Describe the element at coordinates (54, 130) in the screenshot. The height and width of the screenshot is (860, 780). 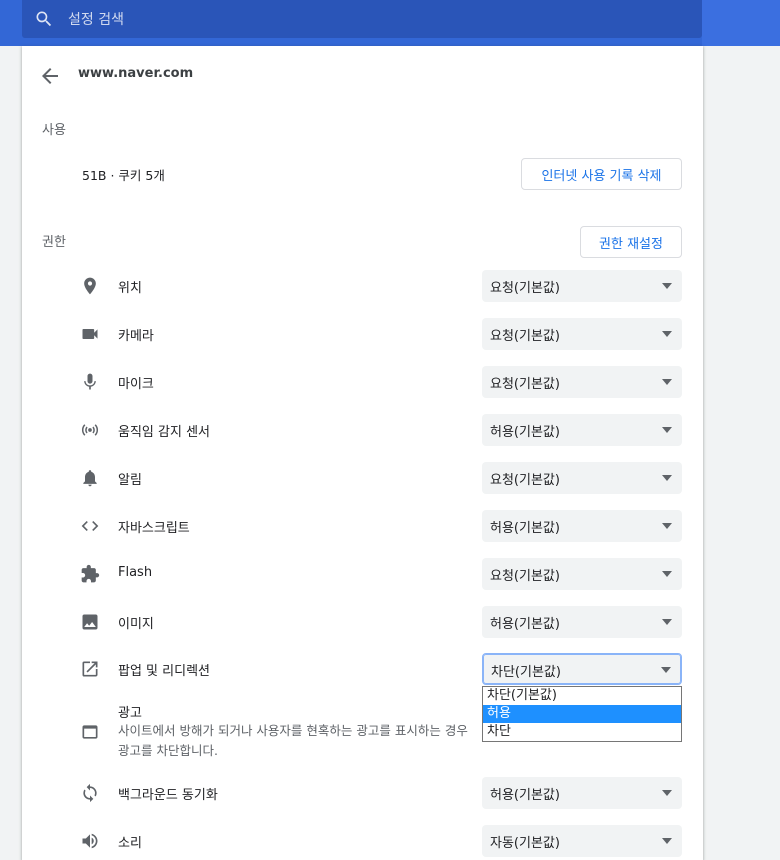
I see `usage-section-label: 사용` at that location.